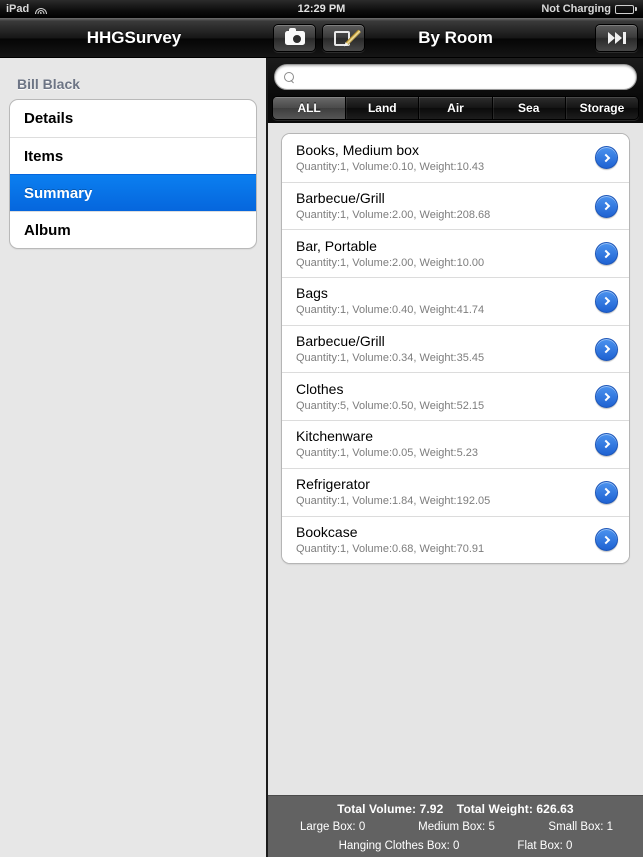 This screenshot has height=857, width=643. I want to click on summary-totals: Total Volume: 7.92 Total Weight: 626.63, so click(455, 809).